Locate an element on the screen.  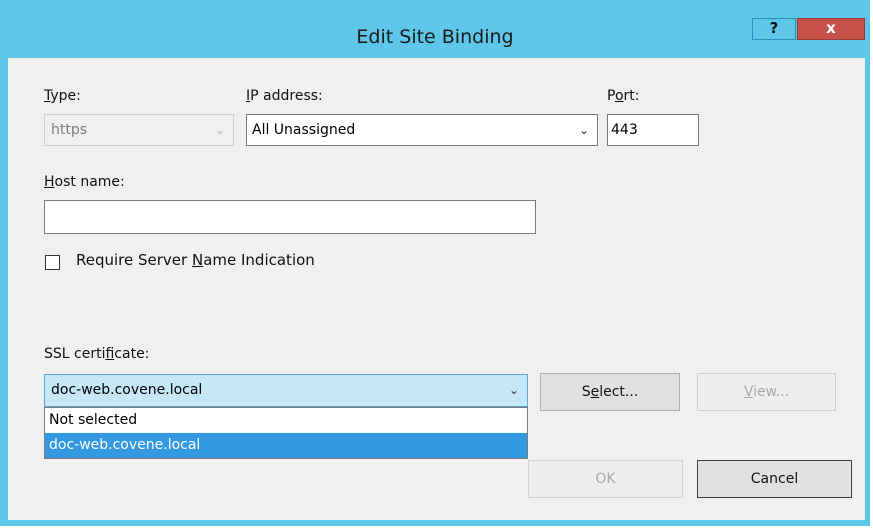
dropdown-option-doc-web: doc-web.covene.local is located at coordinates (286, 445).